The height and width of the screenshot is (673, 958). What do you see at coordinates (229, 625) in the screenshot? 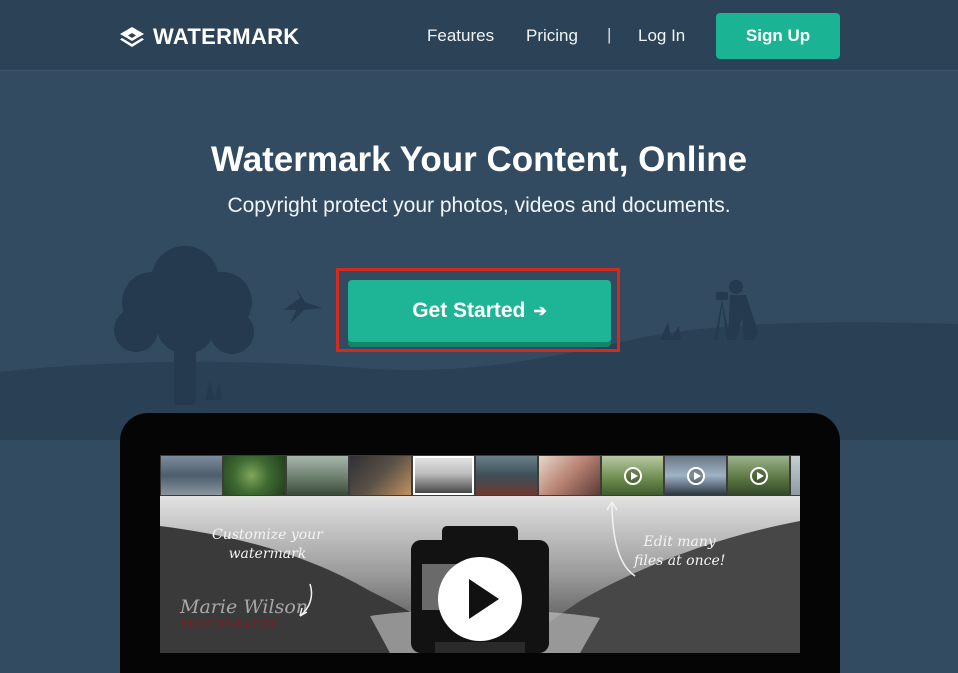
I see `watermark-signature-sub: PHOTOGRAPHY` at bounding box center [229, 625].